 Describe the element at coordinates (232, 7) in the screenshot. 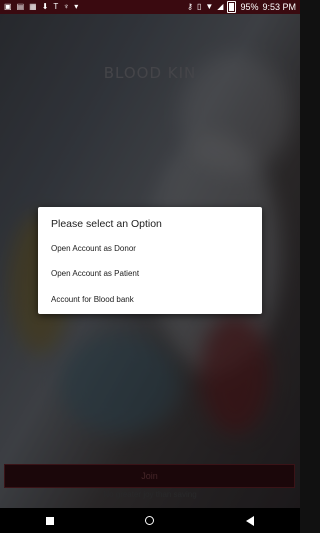

I see `battery-icon` at that location.